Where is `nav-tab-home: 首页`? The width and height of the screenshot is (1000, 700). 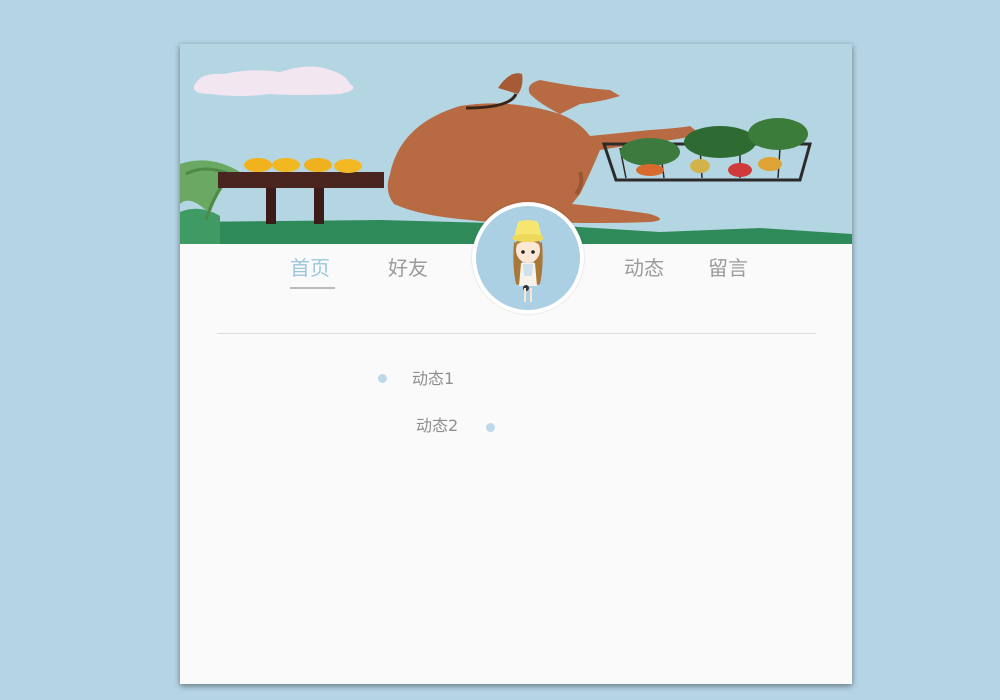 nav-tab-home: 首页 is located at coordinates (310, 268).